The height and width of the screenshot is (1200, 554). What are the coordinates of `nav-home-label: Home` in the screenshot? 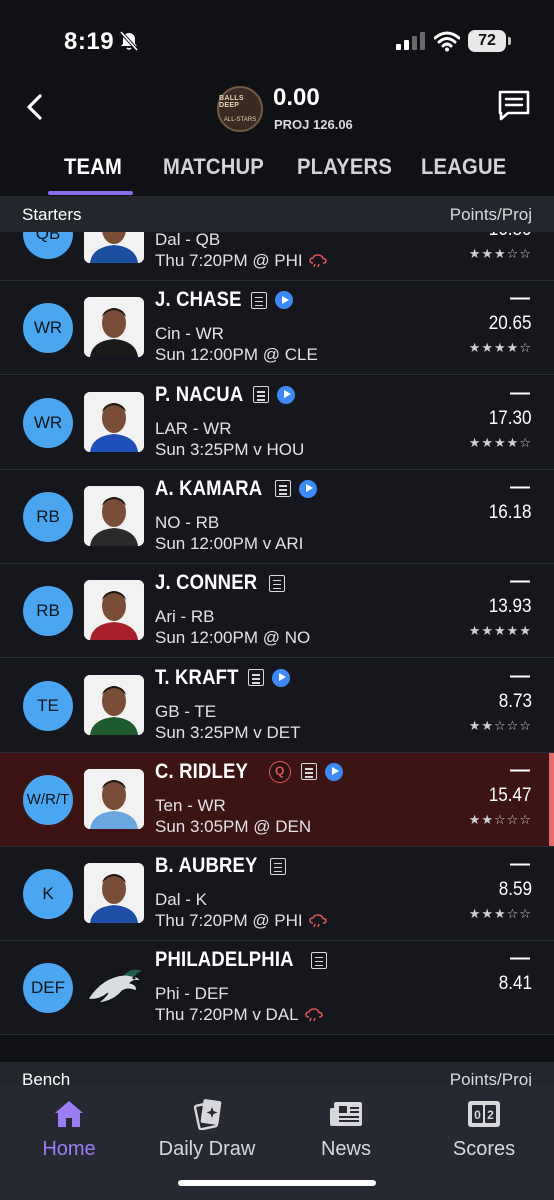 It's located at (69, 1149).